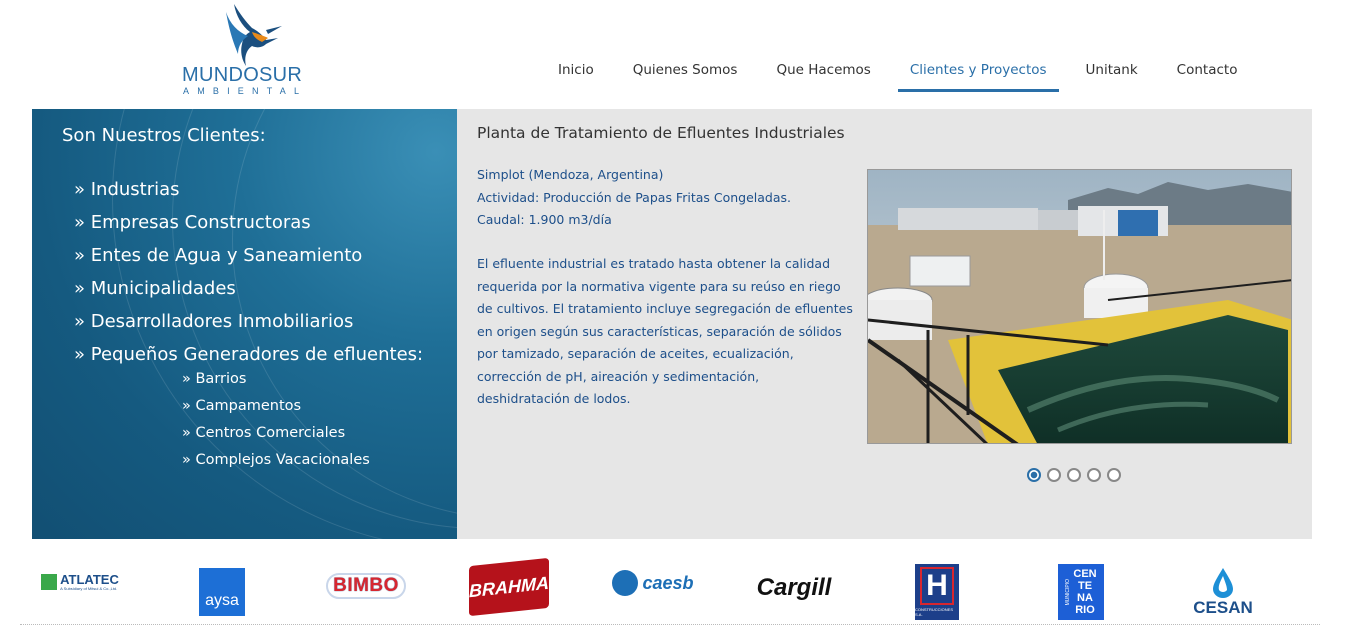 The height and width of the screenshot is (638, 1345). I want to click on clients-heading: Son Nuestros Clientes:, so click(164, 135).